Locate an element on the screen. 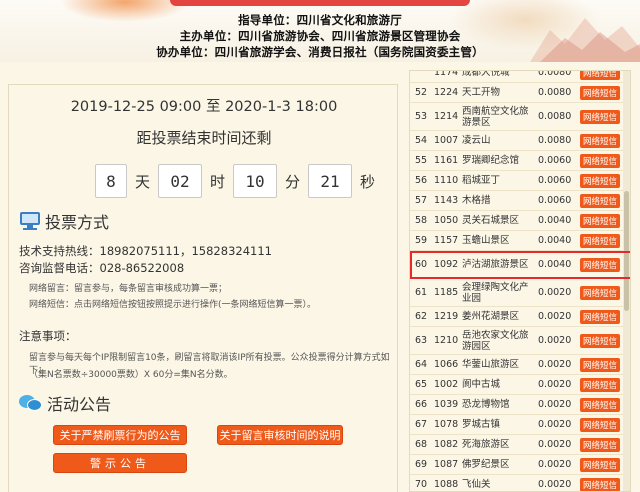 The height and width of the screenshot is (492, 640). scenic-spot-name: 岳池农家文化旅游园区 is located at coordinates (495, 340).